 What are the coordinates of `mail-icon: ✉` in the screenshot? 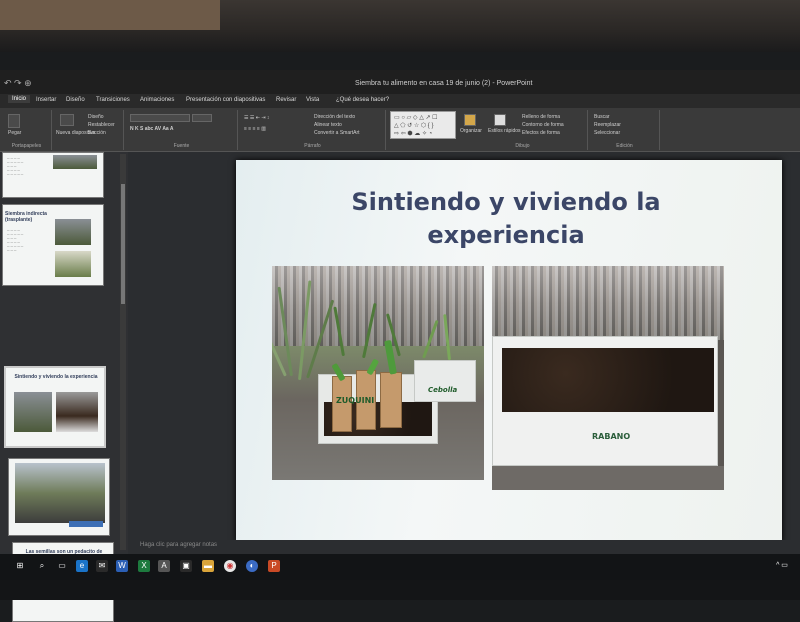 It's located at (102, 566).